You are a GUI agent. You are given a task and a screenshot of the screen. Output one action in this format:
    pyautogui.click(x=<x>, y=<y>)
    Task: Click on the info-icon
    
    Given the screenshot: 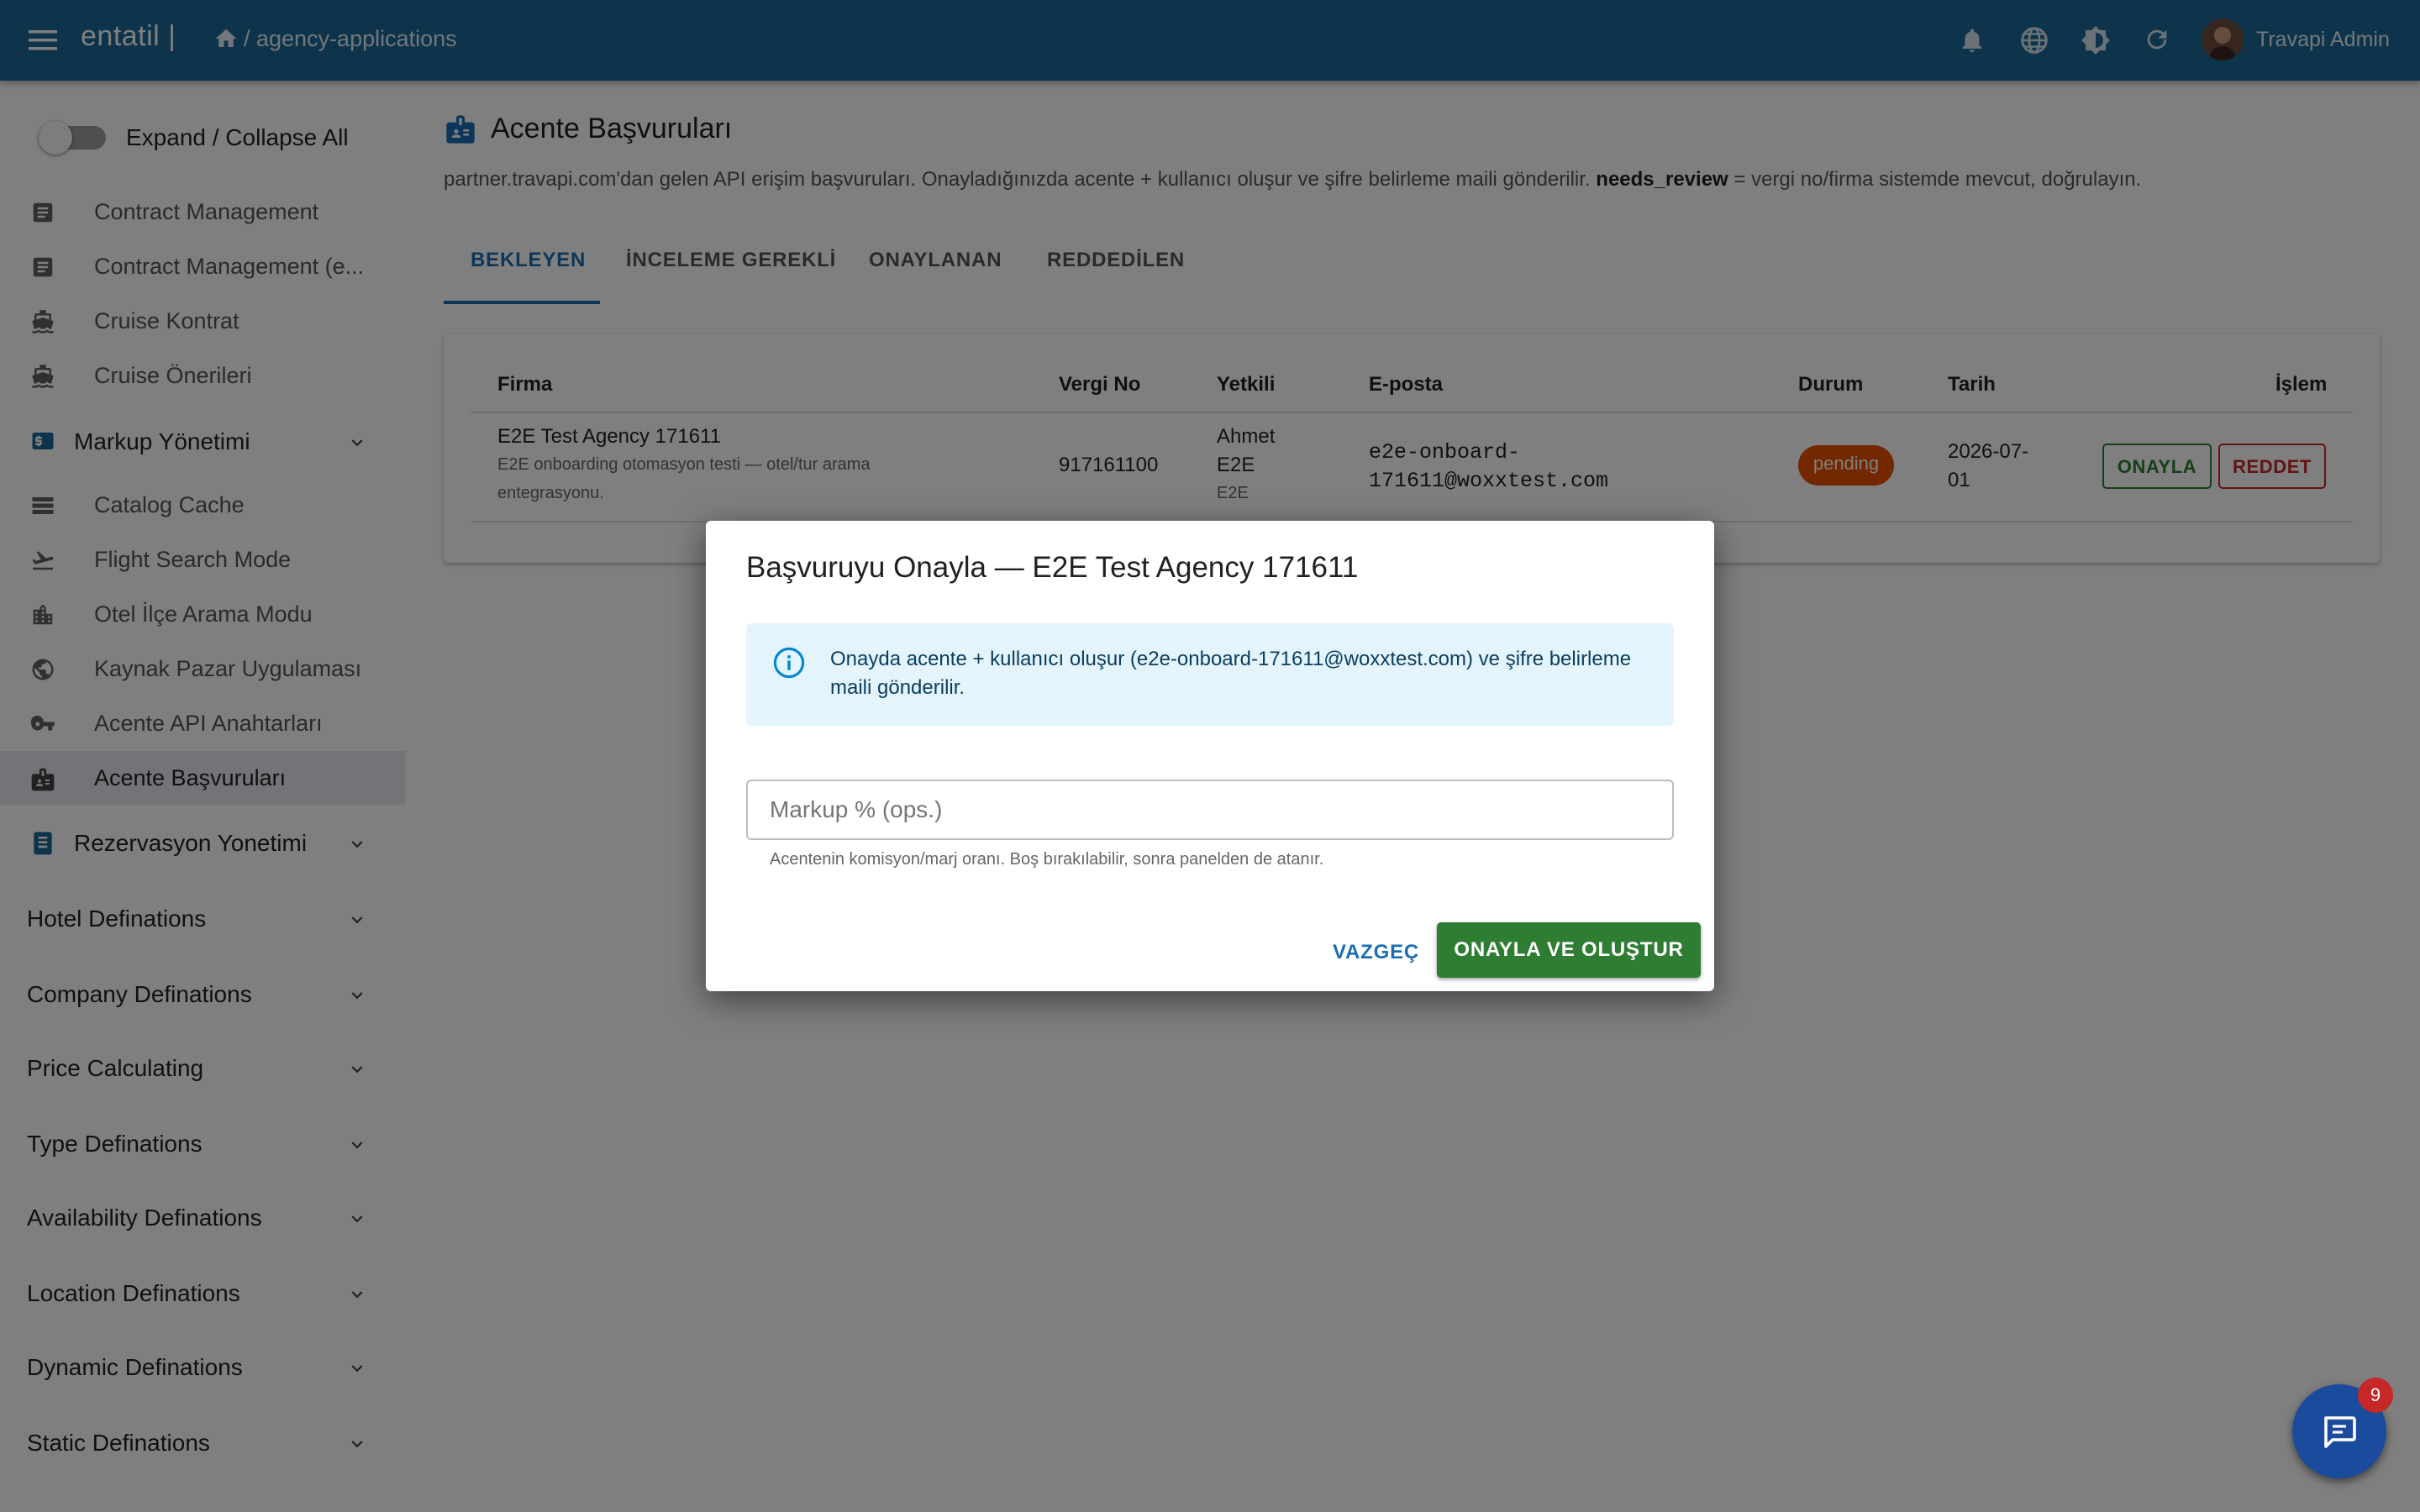 What is the action you would take?
    pyautogui.click(x=789, y=662)
    